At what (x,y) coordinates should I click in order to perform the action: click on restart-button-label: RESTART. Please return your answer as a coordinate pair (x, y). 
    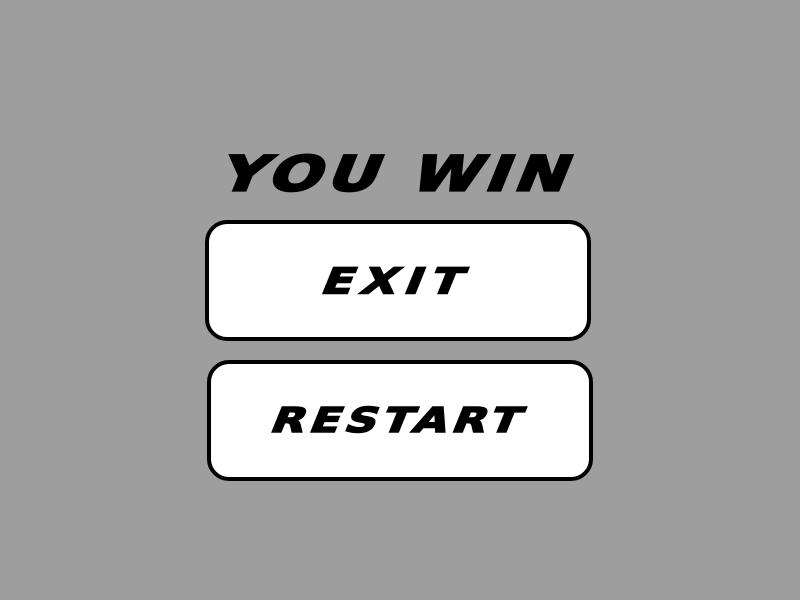
    Looking at the image, I should click on (399, 421).